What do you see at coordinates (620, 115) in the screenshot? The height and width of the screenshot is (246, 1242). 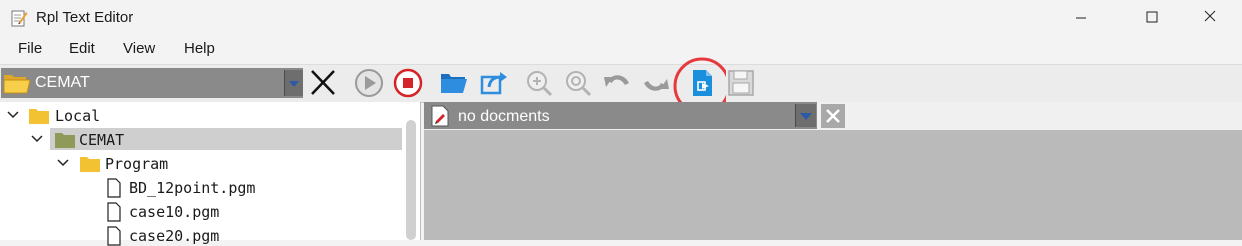 I see `document-selector: no docments` at bounding box center [620, 115].